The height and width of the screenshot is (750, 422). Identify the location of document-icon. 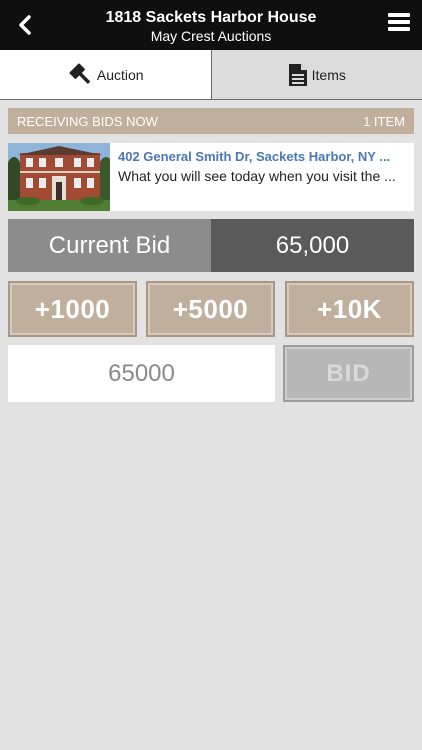
(298, 75).